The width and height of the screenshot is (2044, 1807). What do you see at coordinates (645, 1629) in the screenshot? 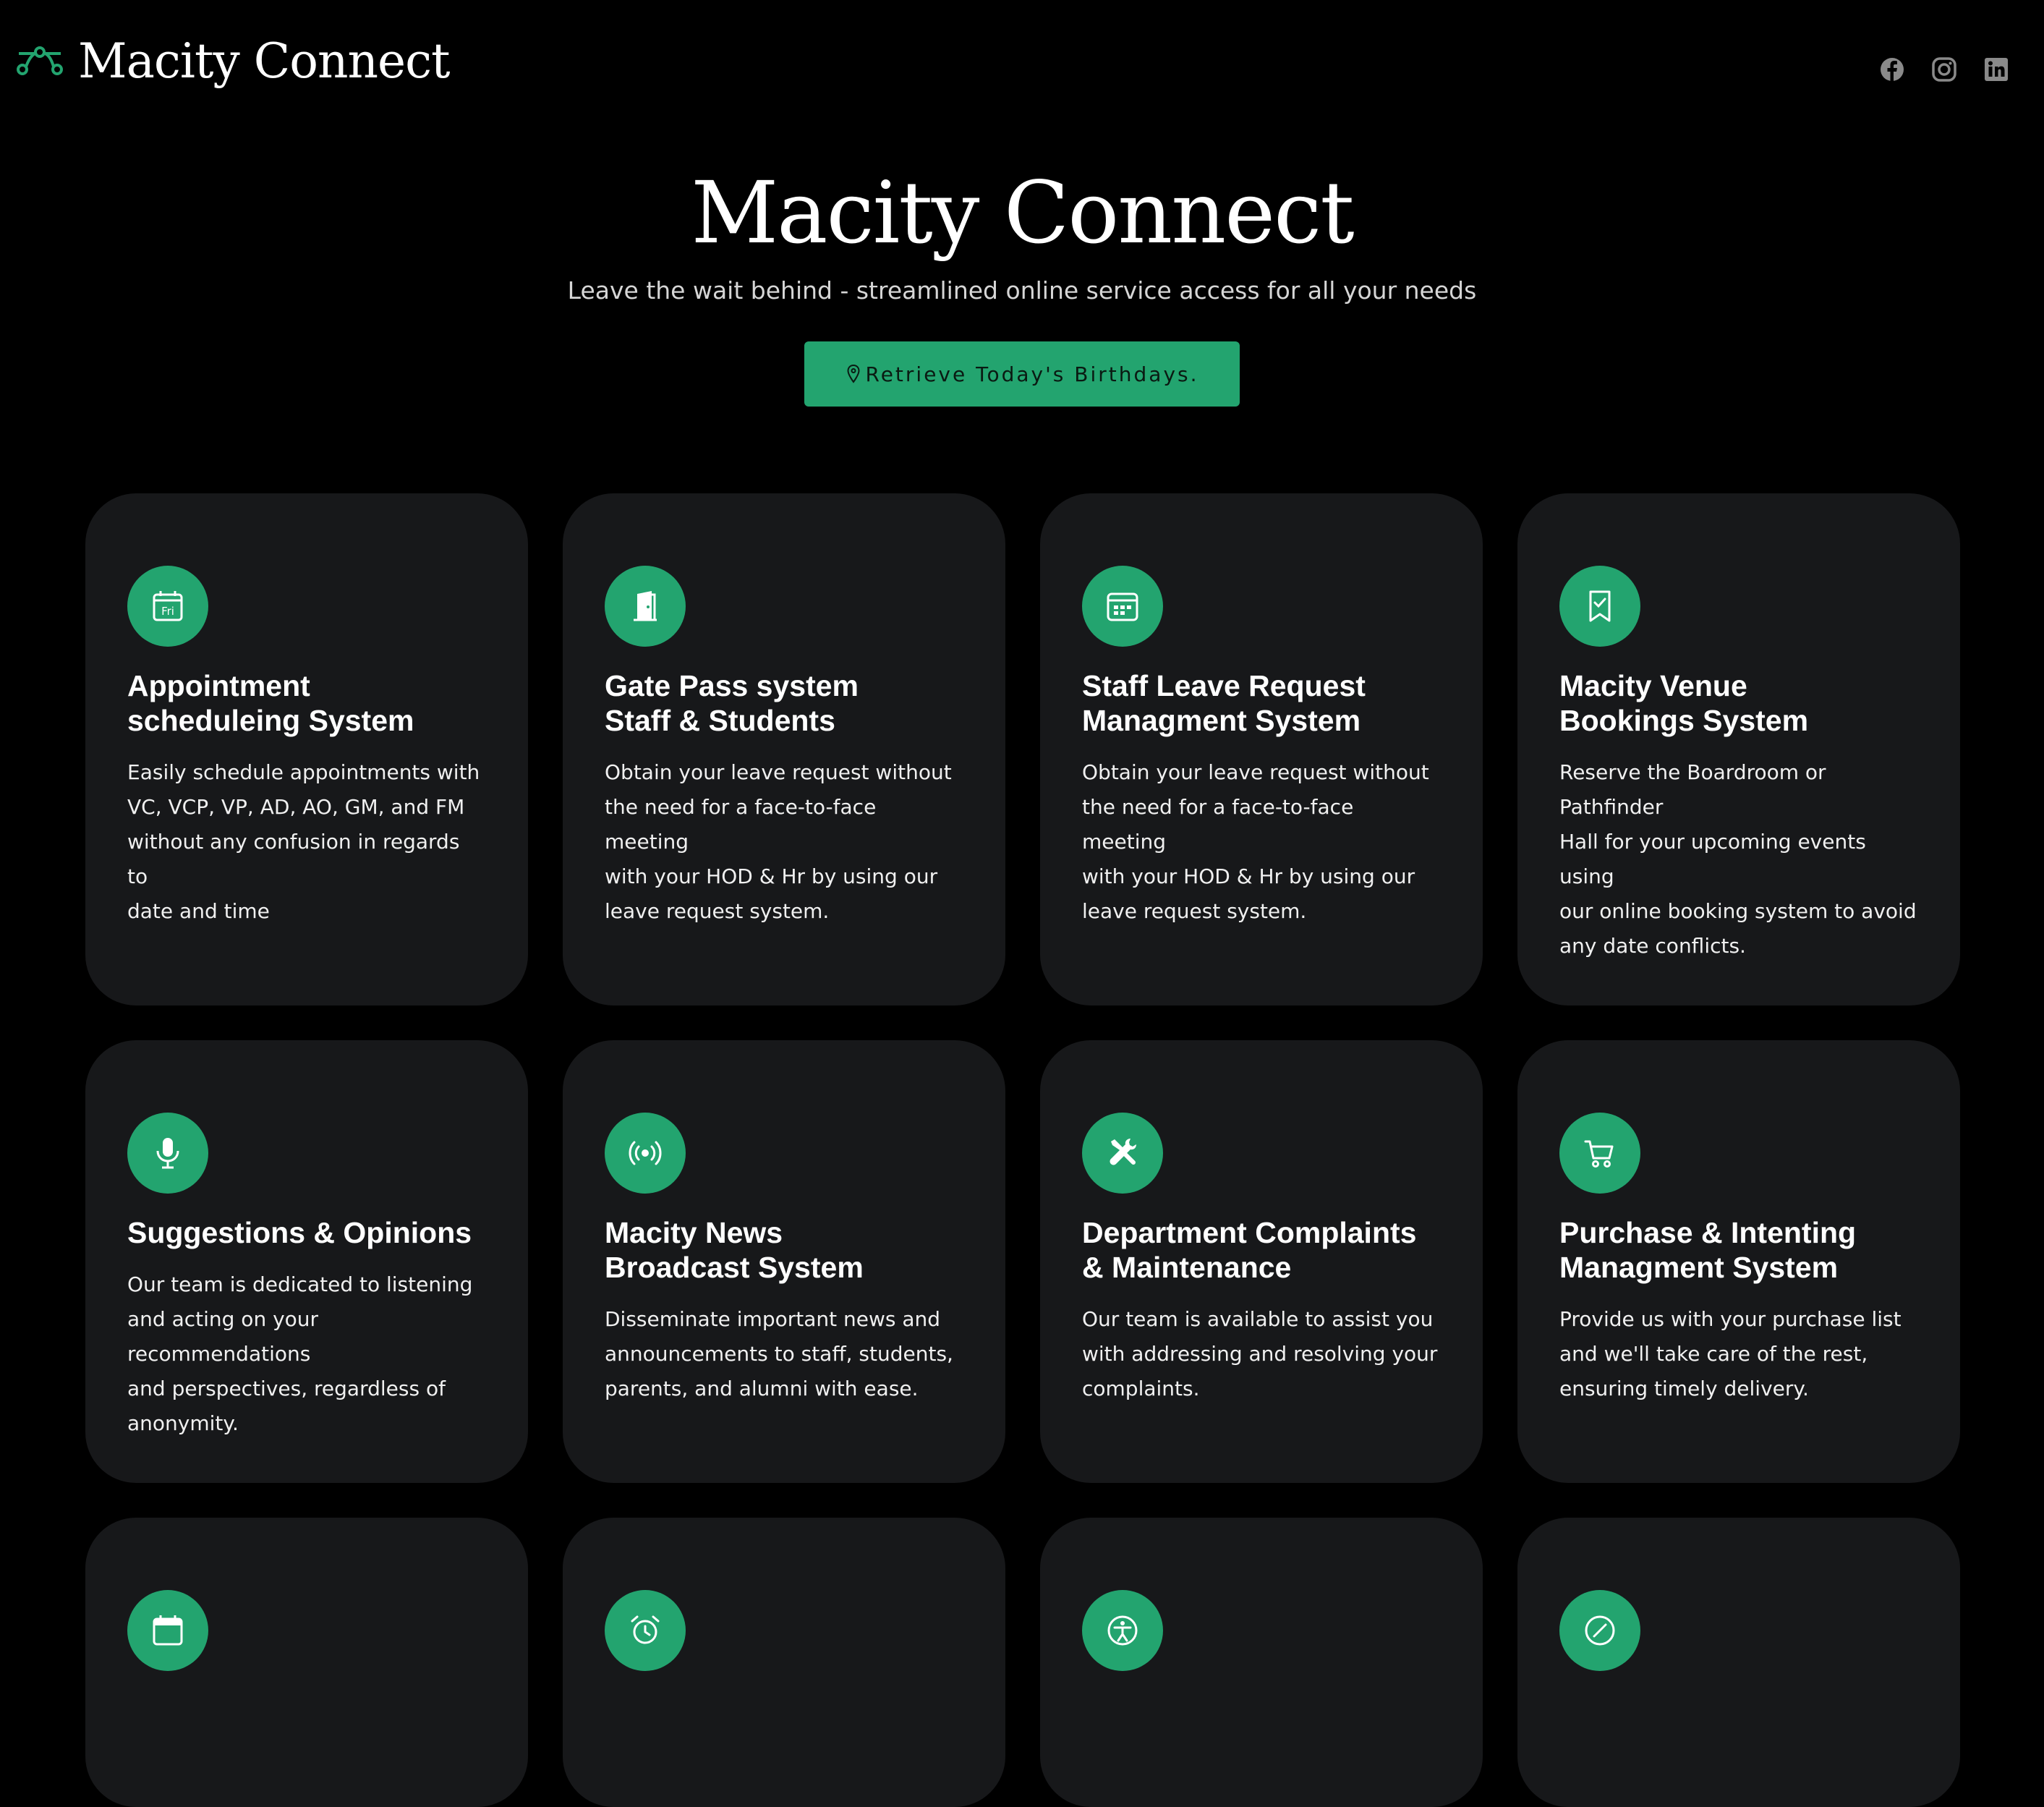
I see `alarm-clock-icon` at bounding box center [645, 1629].